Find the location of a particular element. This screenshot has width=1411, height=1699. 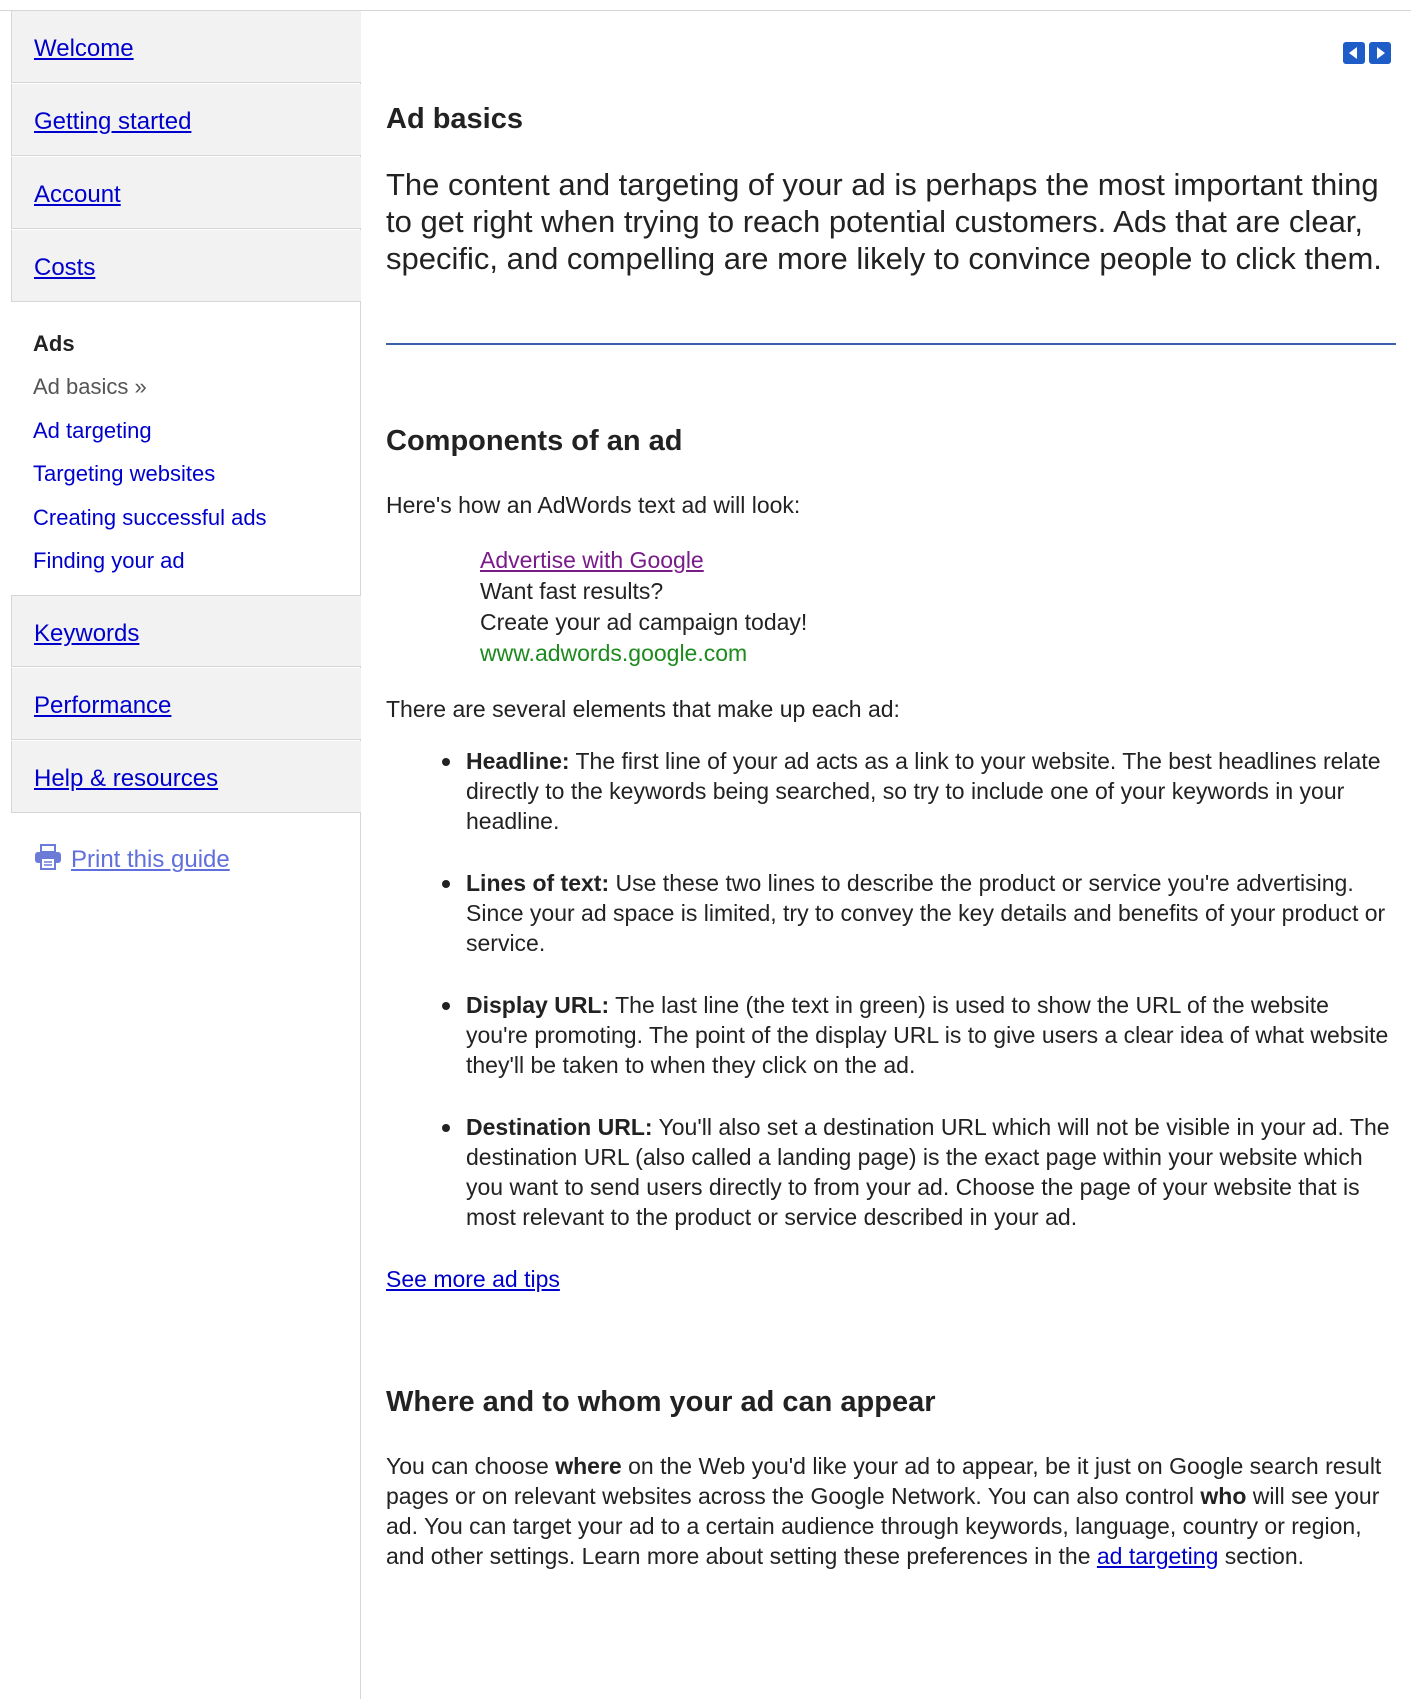

more-tips: See more ad tips is located at coordinates (891, 1279).